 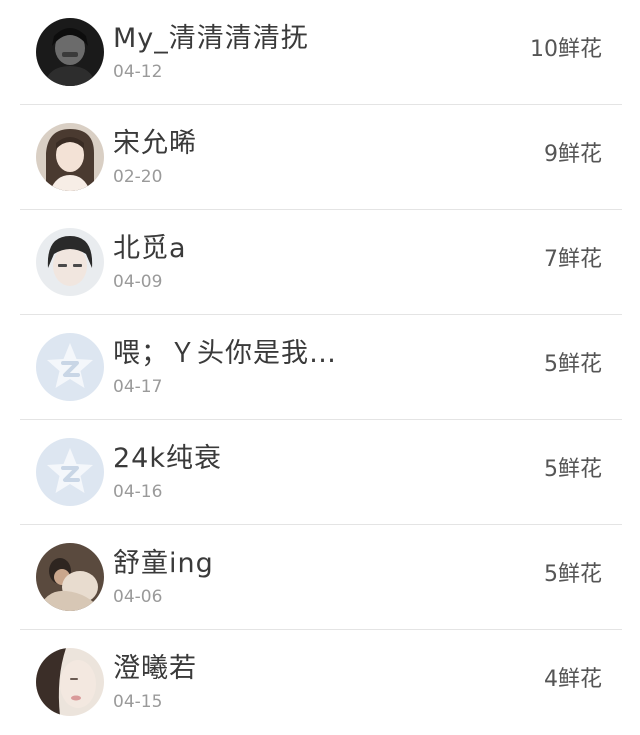 I want to click on flower-count: 10鲜花, so click(x=566, y=49).